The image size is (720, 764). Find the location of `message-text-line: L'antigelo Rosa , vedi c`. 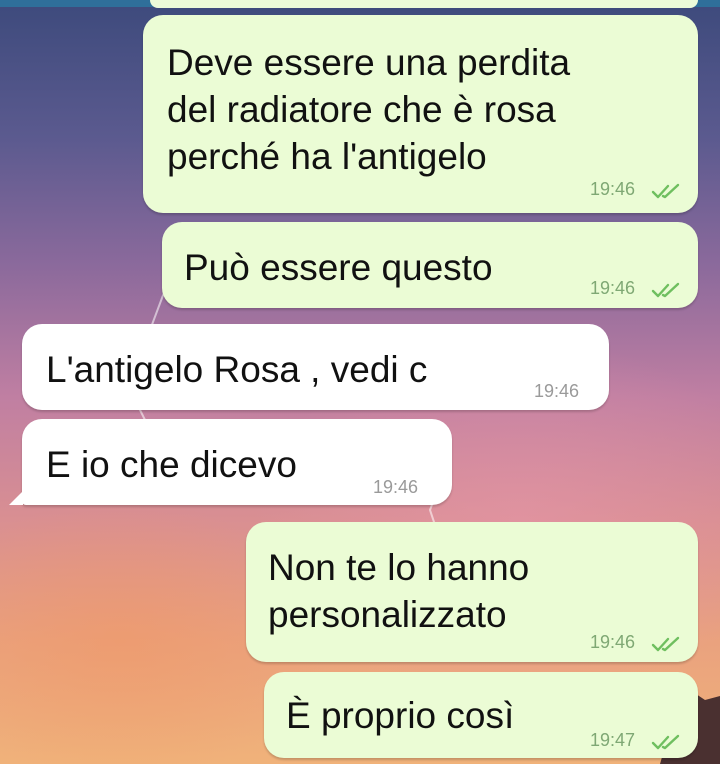

message-text-line: L'antigelo Rosa , vedi c is located at coordinates (237, 369).